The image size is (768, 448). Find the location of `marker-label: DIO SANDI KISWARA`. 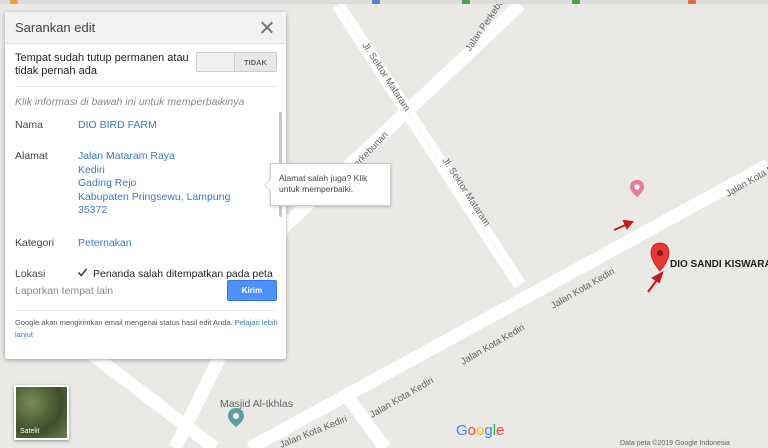

marker-label: DIO SANDI KISWARA is located at coordinates (719, 264).